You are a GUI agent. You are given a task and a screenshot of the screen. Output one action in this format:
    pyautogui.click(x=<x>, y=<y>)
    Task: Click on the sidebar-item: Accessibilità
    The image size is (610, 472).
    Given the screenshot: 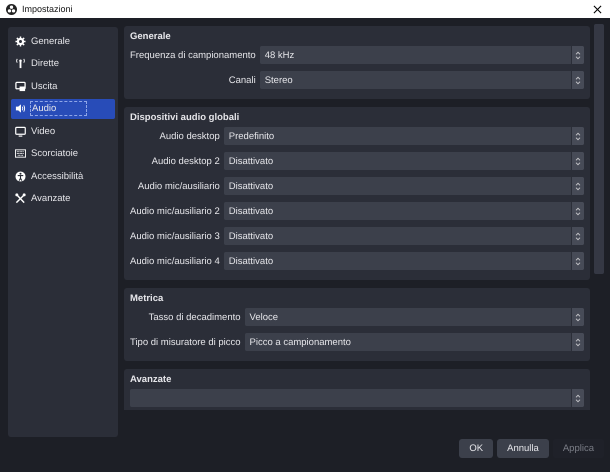 What is the action you would take?
    pyautogui.click(x=63, y=176)
    